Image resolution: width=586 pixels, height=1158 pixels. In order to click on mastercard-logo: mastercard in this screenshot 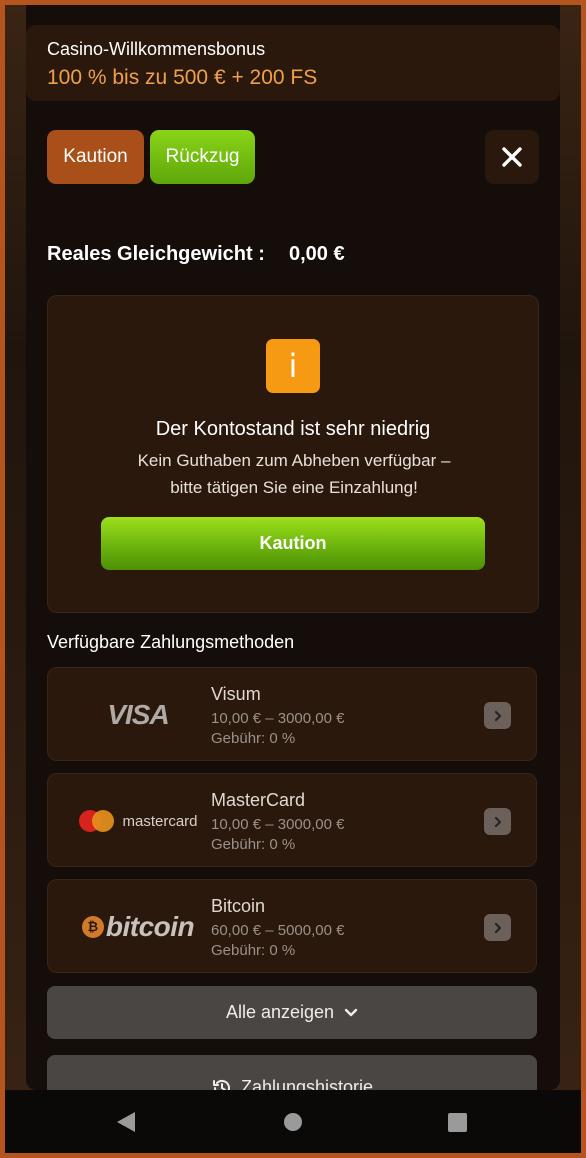, I will do `click(138, 821)`.